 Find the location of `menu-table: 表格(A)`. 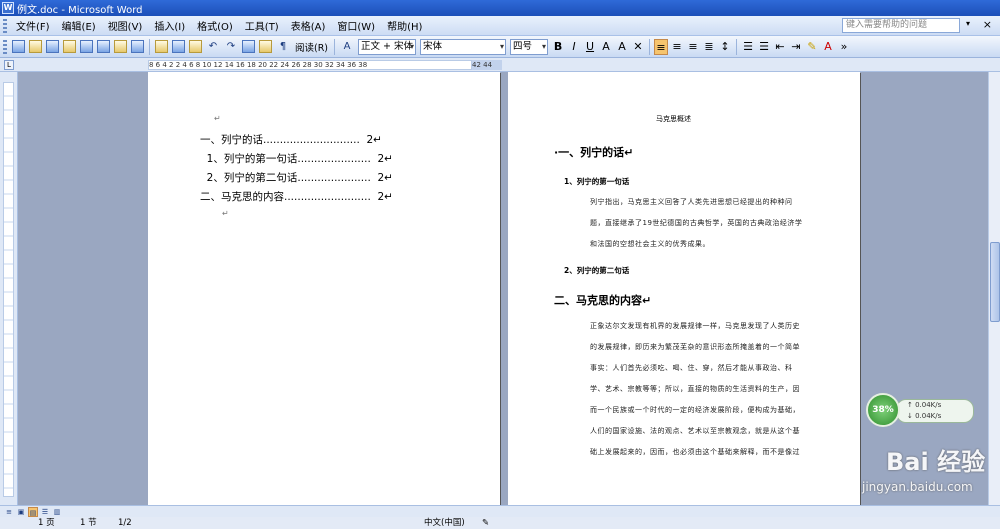

menu-table: 表格(A) is located at coordinates (308, 25).